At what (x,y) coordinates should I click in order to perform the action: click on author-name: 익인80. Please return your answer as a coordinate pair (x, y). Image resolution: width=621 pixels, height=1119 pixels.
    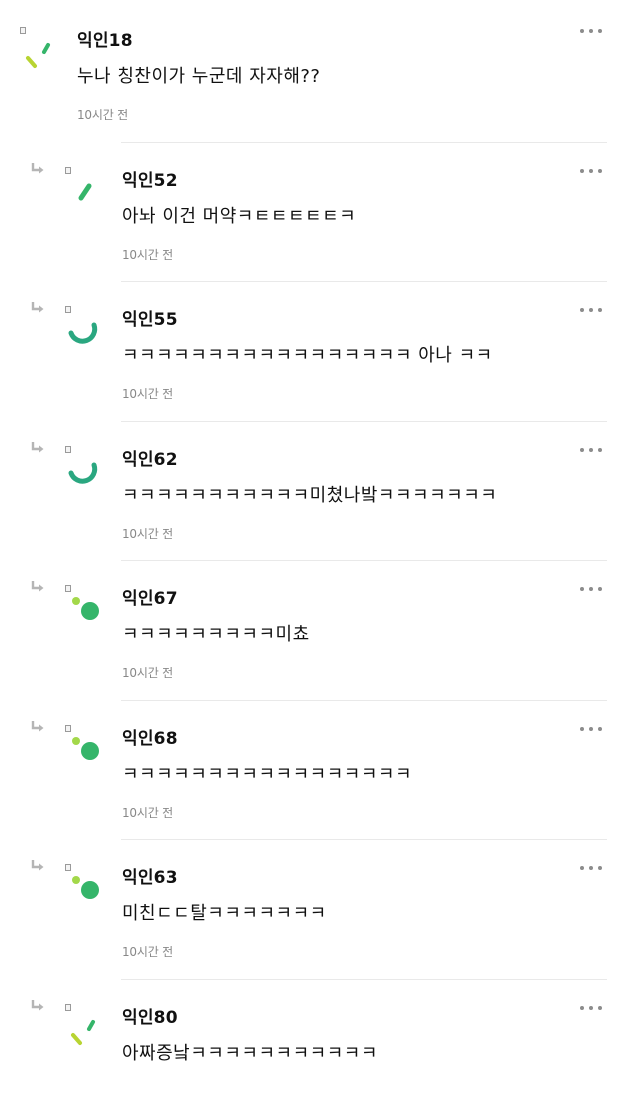
    Looking at the image, I should click on (150, 1015).